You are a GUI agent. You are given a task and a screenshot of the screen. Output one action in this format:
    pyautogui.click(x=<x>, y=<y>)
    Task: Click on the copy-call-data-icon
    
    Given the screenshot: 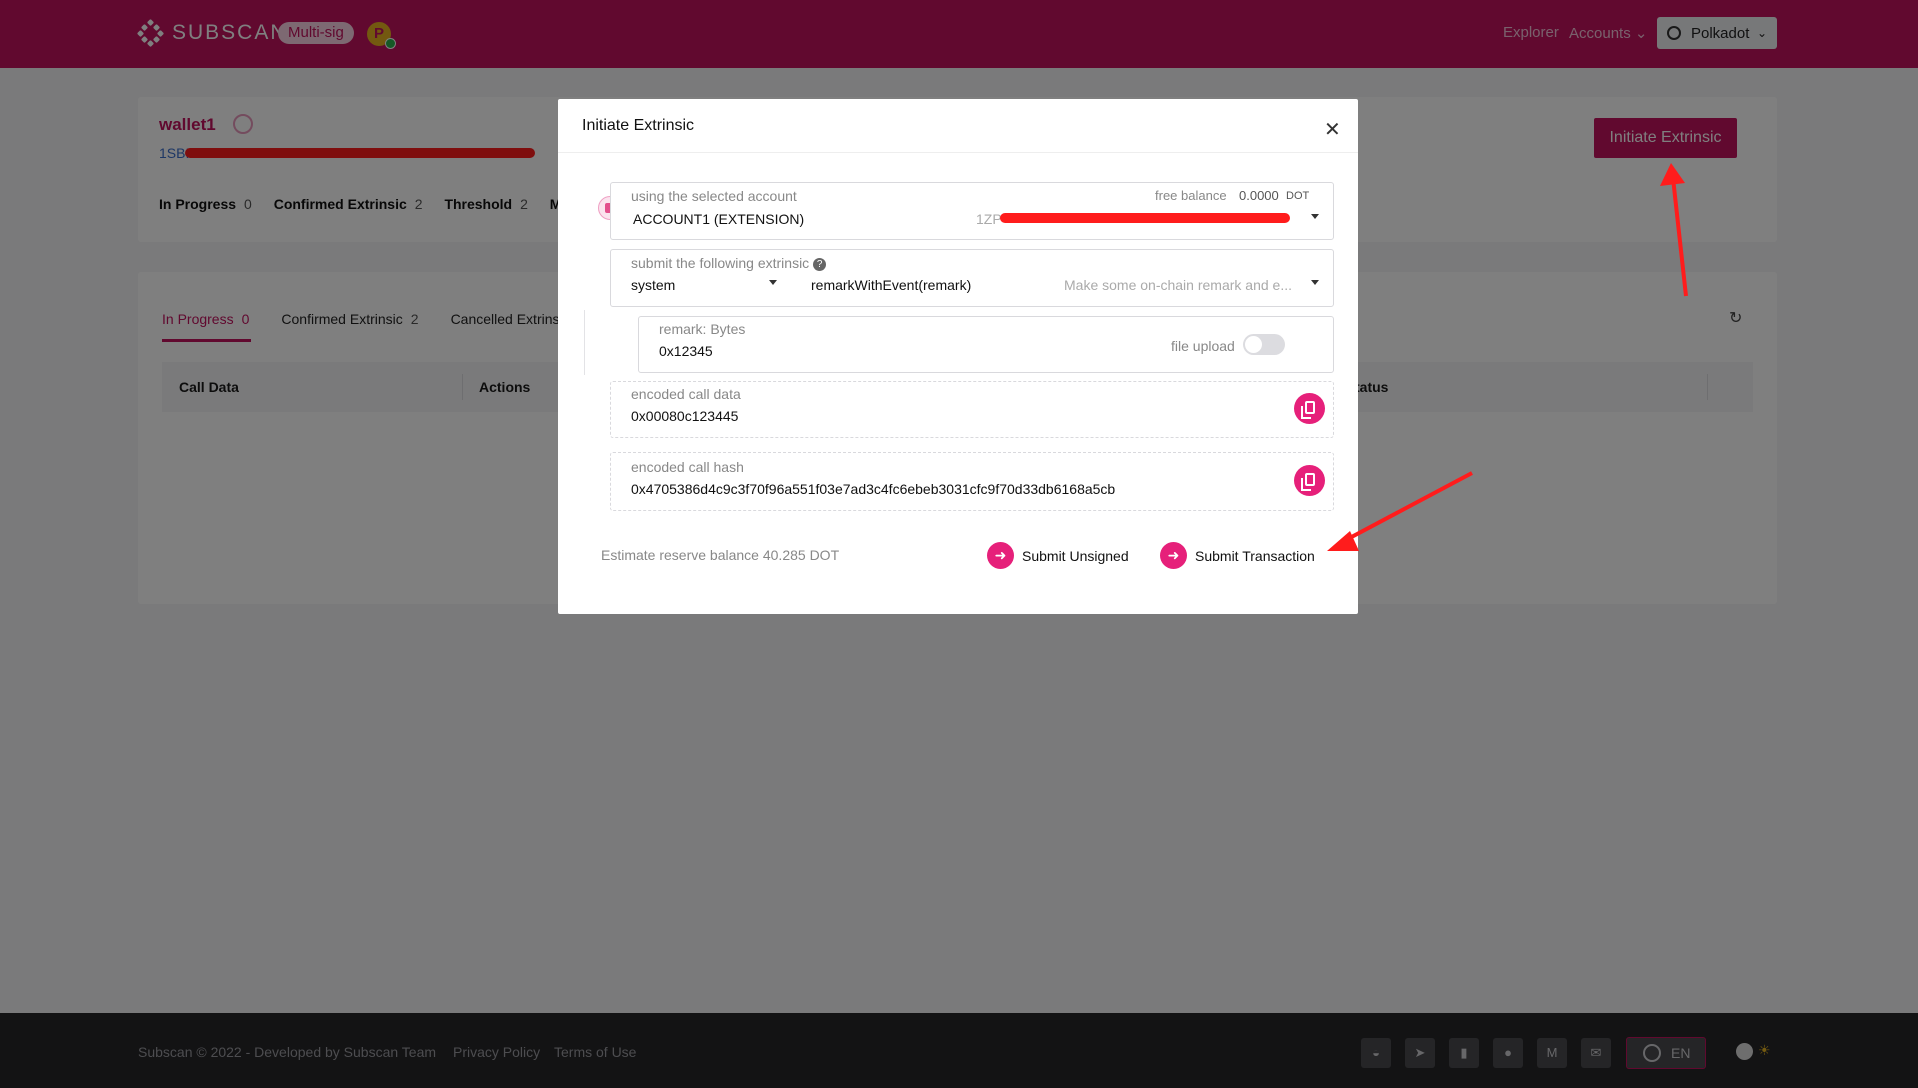 What is the action you would take?
    pyautogui.click(x=1309, y=408)
    